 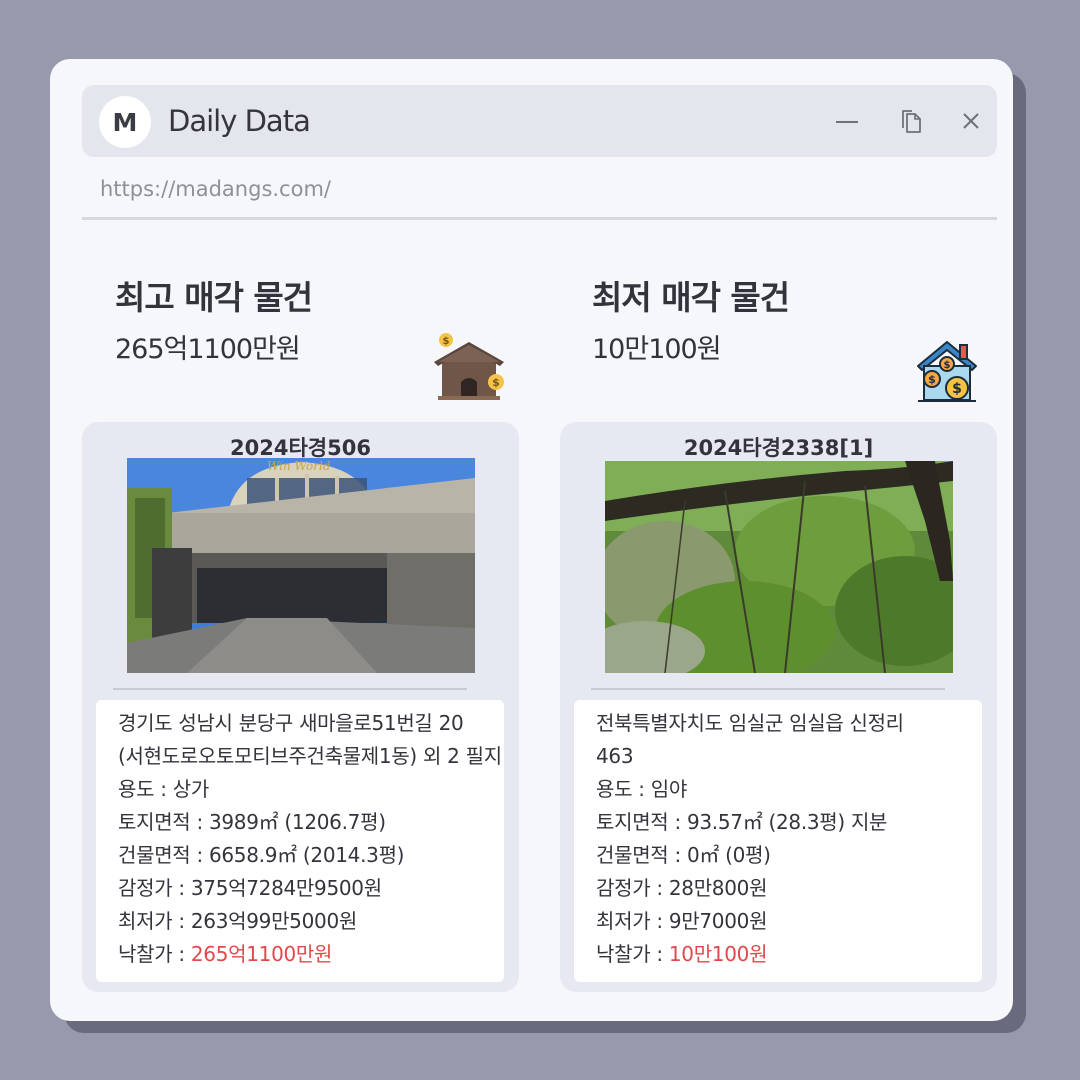 I want to click on winning-bid-value: 10만100원, so click(x=718, y=954).